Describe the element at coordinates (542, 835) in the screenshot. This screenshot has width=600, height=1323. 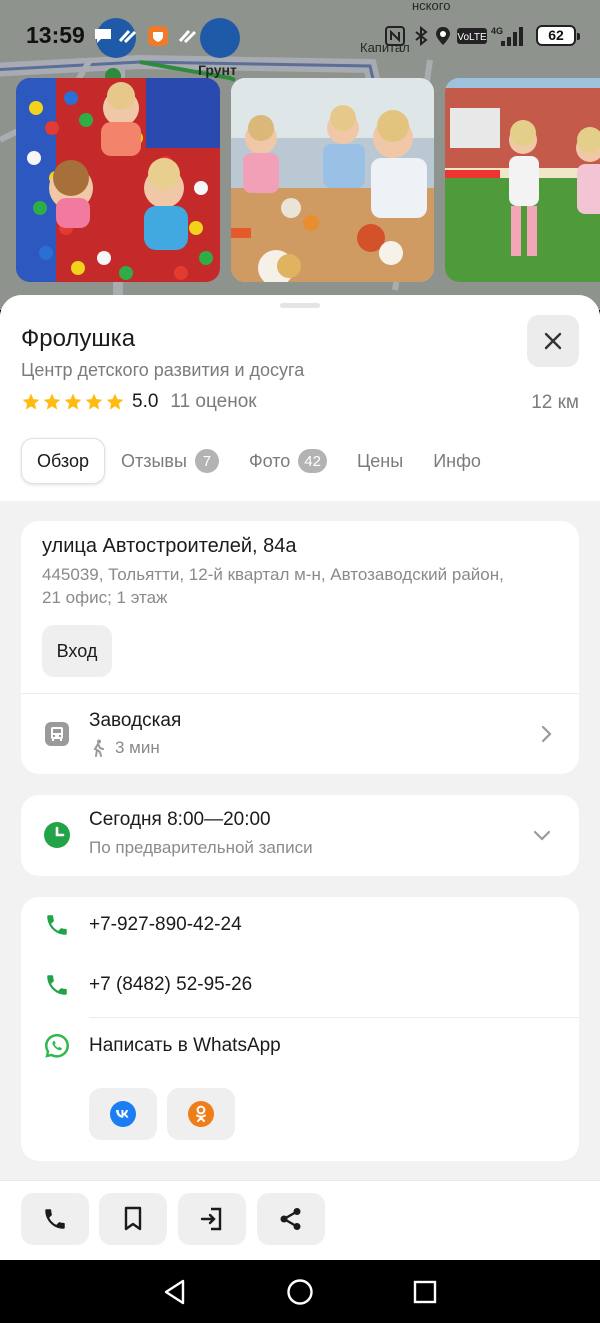
I see `chevron-down-icon` at that location.